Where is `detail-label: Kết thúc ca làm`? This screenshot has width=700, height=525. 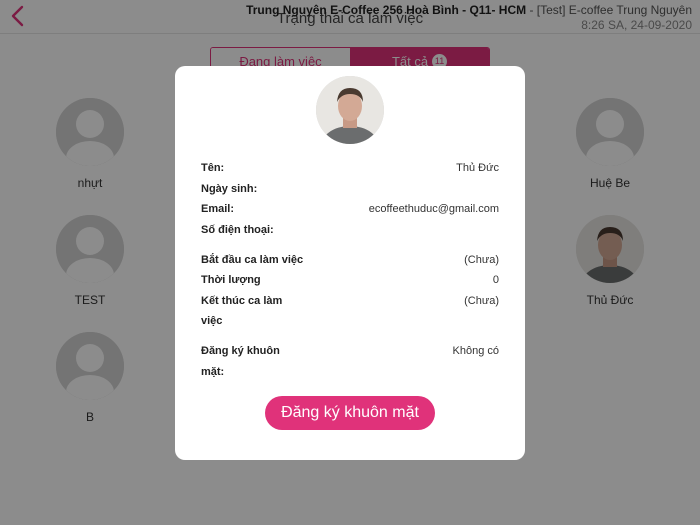
detail-label: Kết thúc ca làm is located at coordinates (242, 301).